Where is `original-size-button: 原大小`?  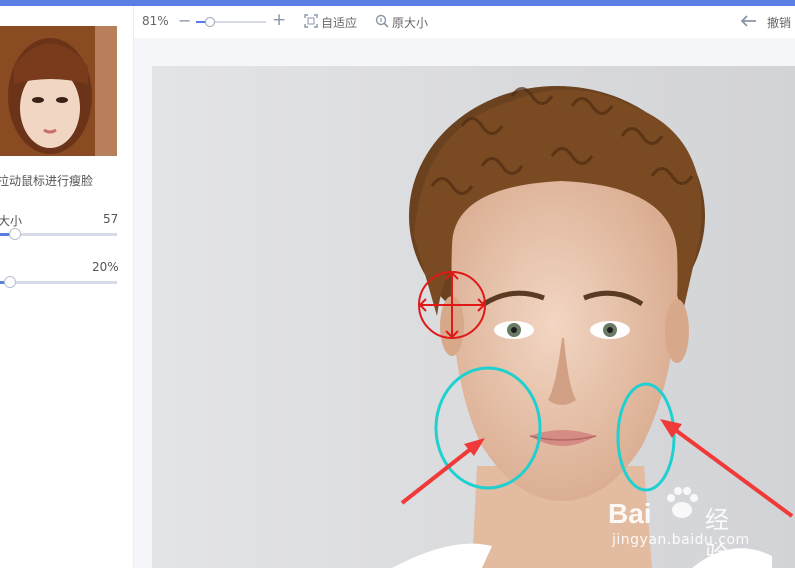
original-size-button: 原大小 is located at coordinates (403, 22).